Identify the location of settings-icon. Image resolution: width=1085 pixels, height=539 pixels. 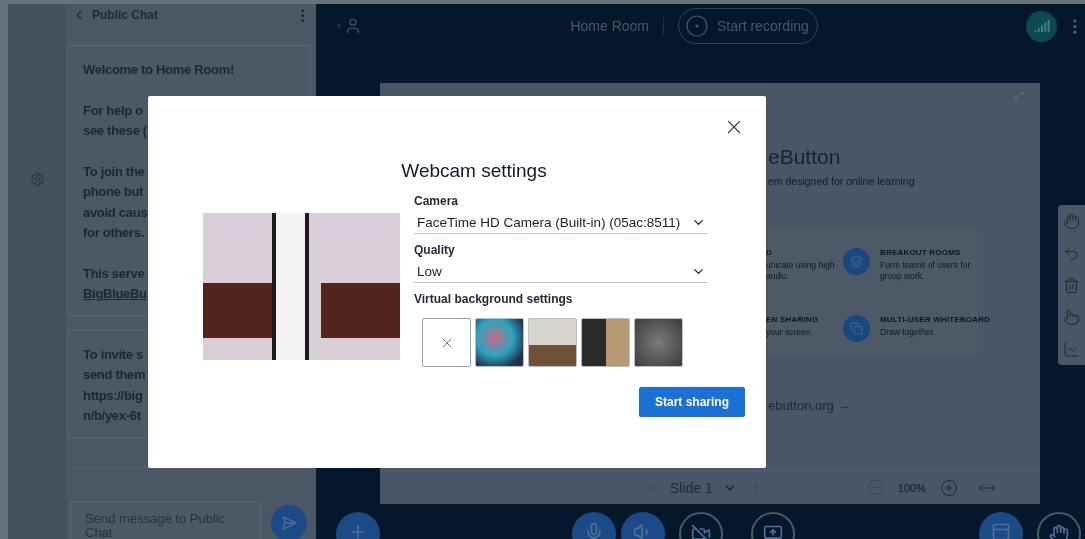
(37, 179).